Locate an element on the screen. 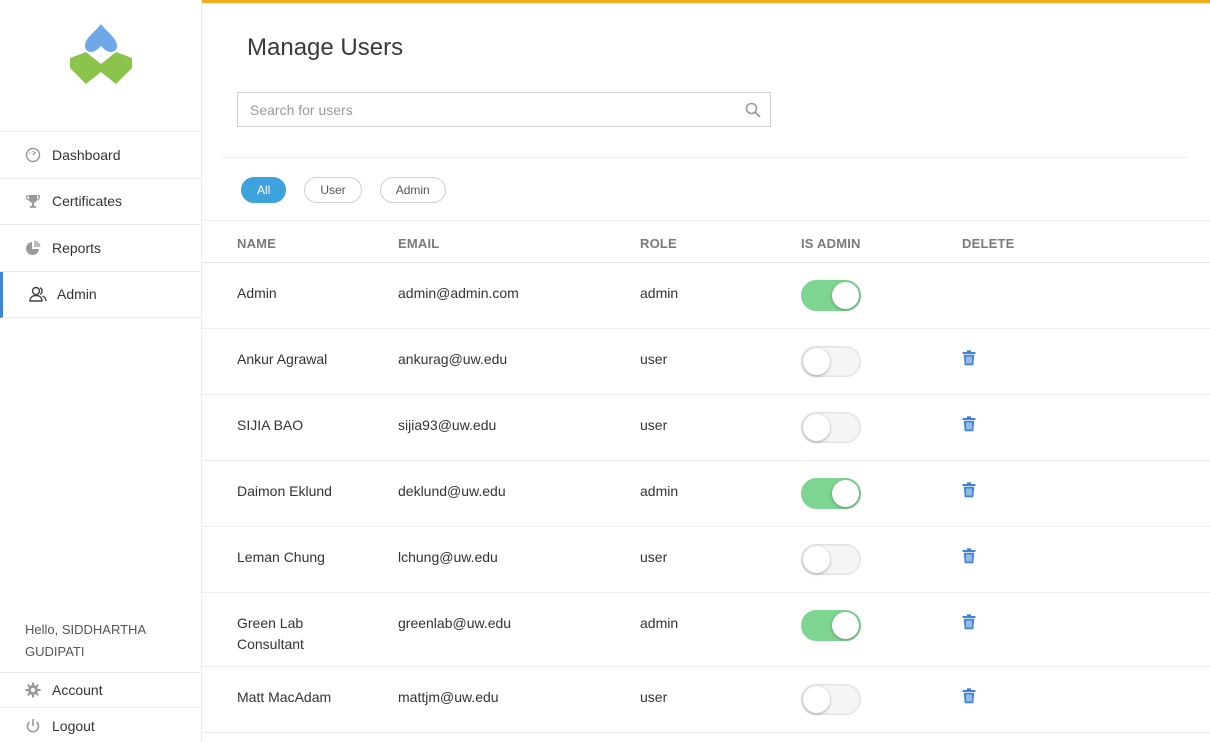 The image size is (1210, 742). divider is located at coordinates (705, 157).